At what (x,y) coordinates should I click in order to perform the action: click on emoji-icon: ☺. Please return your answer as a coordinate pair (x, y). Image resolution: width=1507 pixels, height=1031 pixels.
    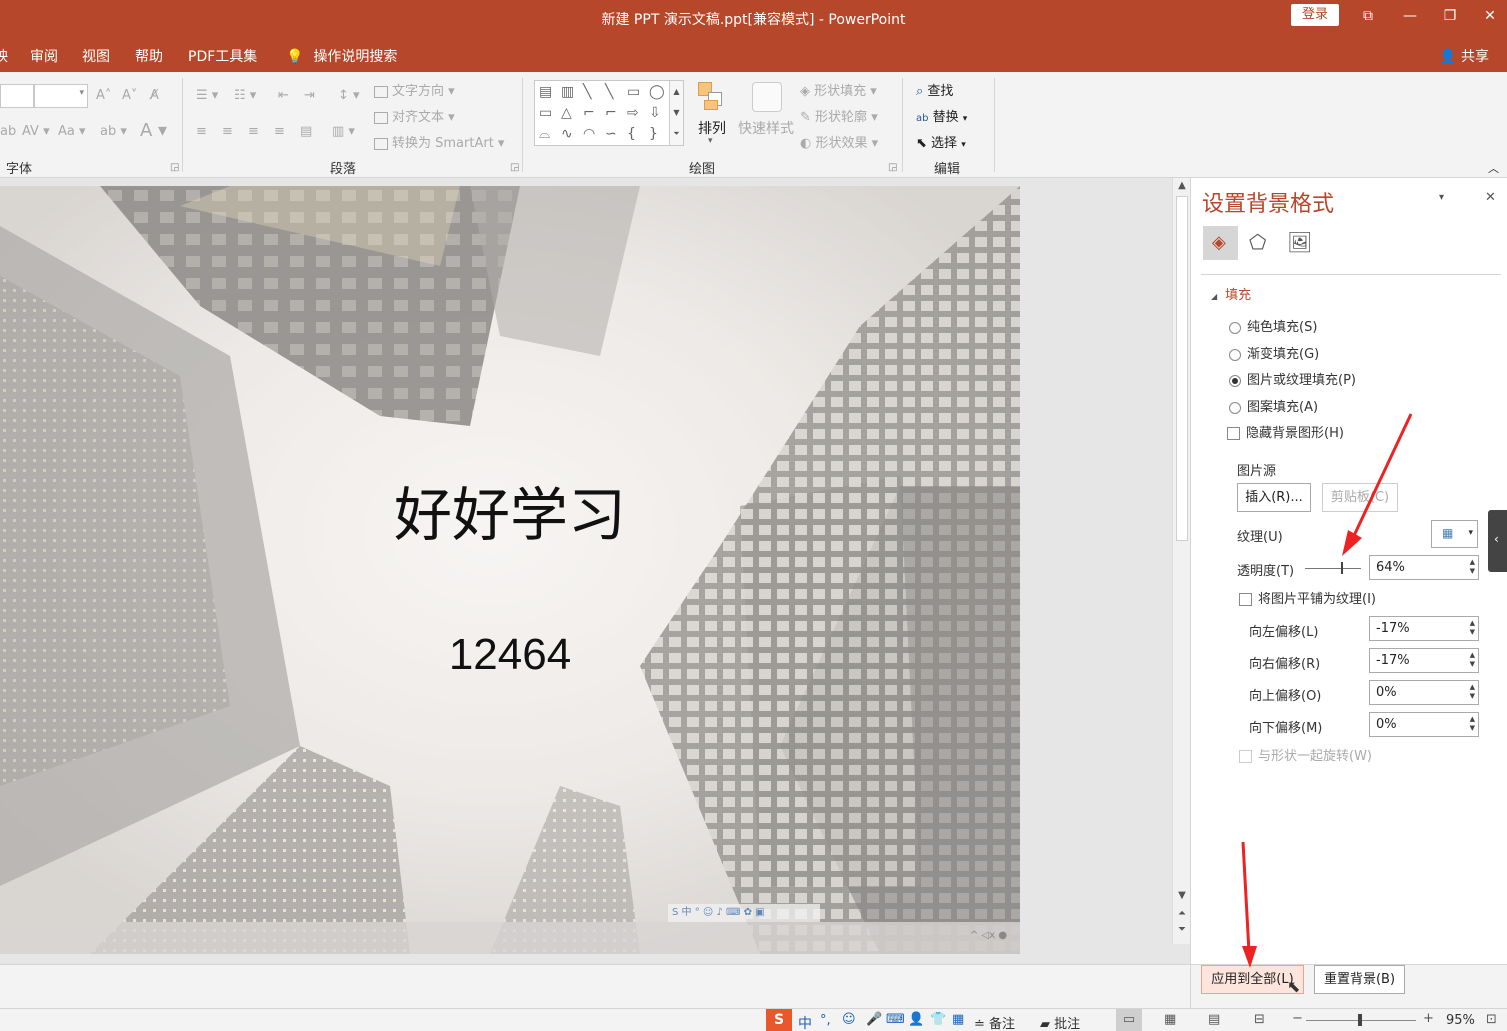
    Looking at the image, I should click on (849, 1019).